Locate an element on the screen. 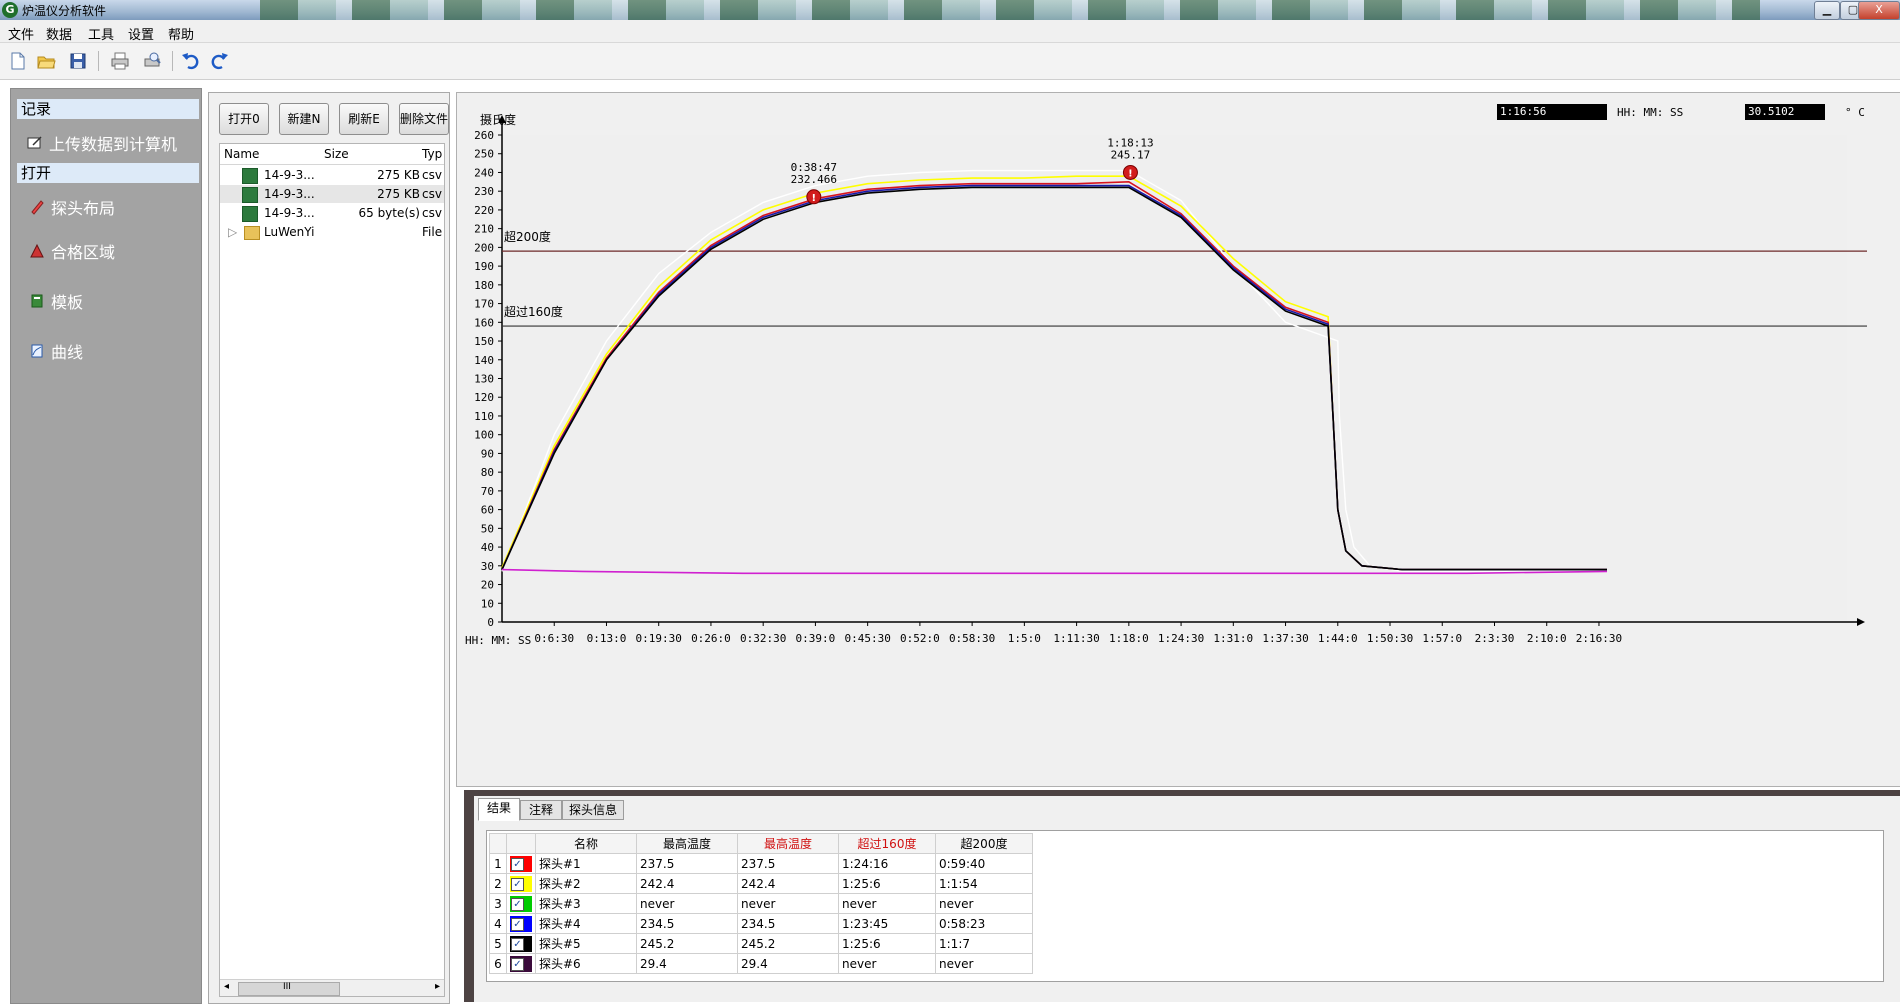 The width and height of the screenshot is (1900, 1004). expand-arrow-icon: ▷ is located at coordinates (232, 232).